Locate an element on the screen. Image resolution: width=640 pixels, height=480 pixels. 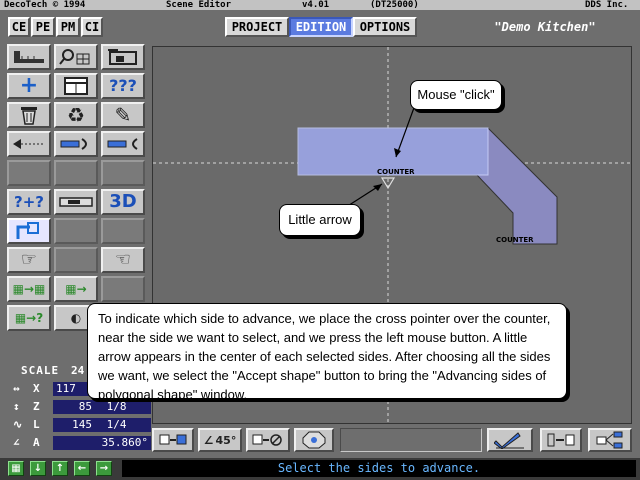
pencil-icon: ✎ is located at coordinates (123, 115).